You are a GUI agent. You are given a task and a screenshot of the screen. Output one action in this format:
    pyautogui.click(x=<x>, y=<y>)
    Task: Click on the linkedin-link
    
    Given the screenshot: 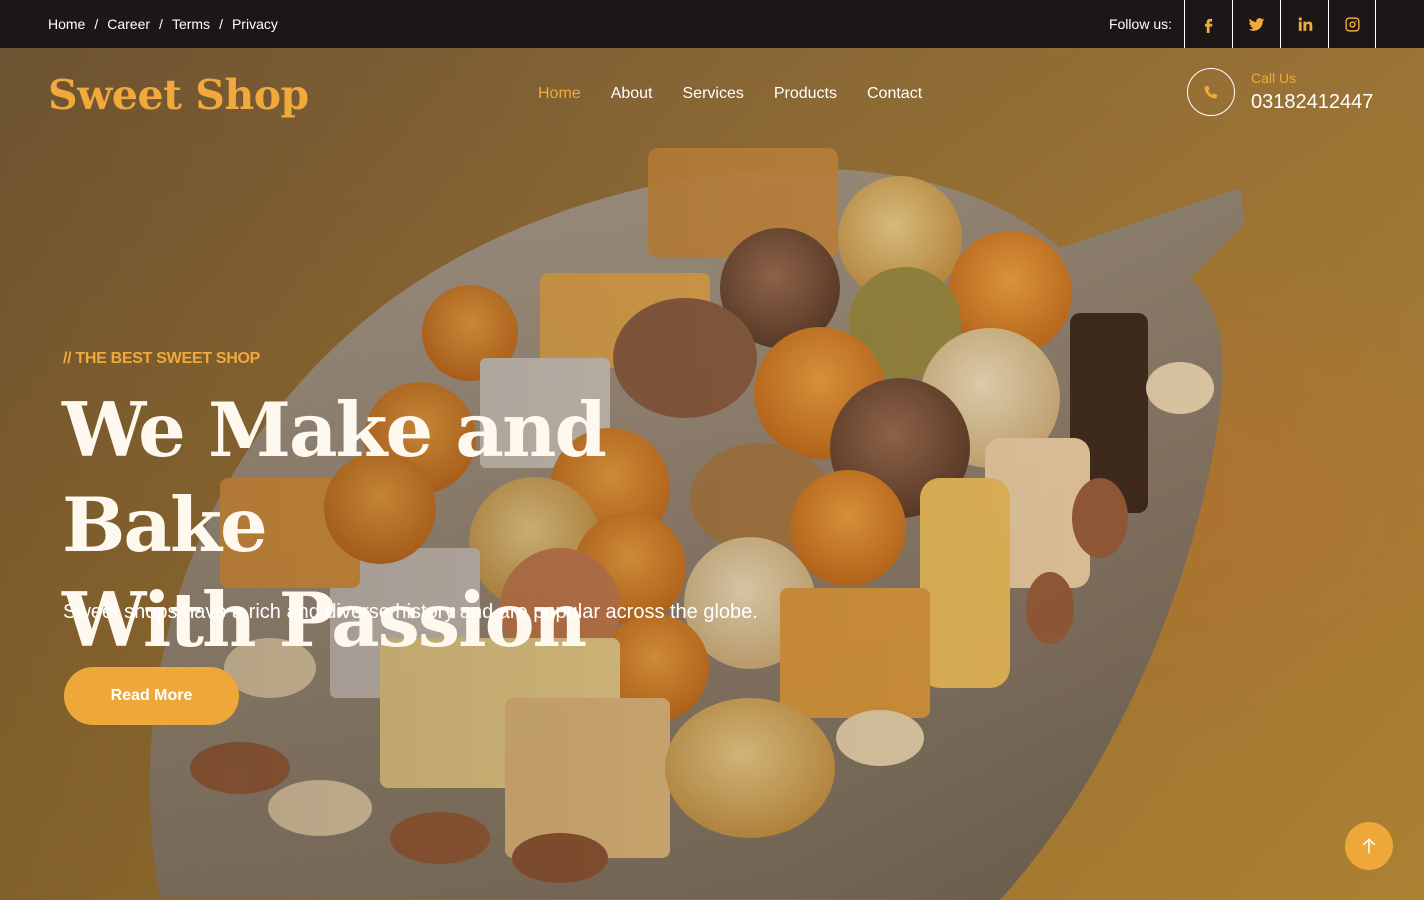 What is the action you would take?
    pyautogui.click(x=1304, y=24)
    